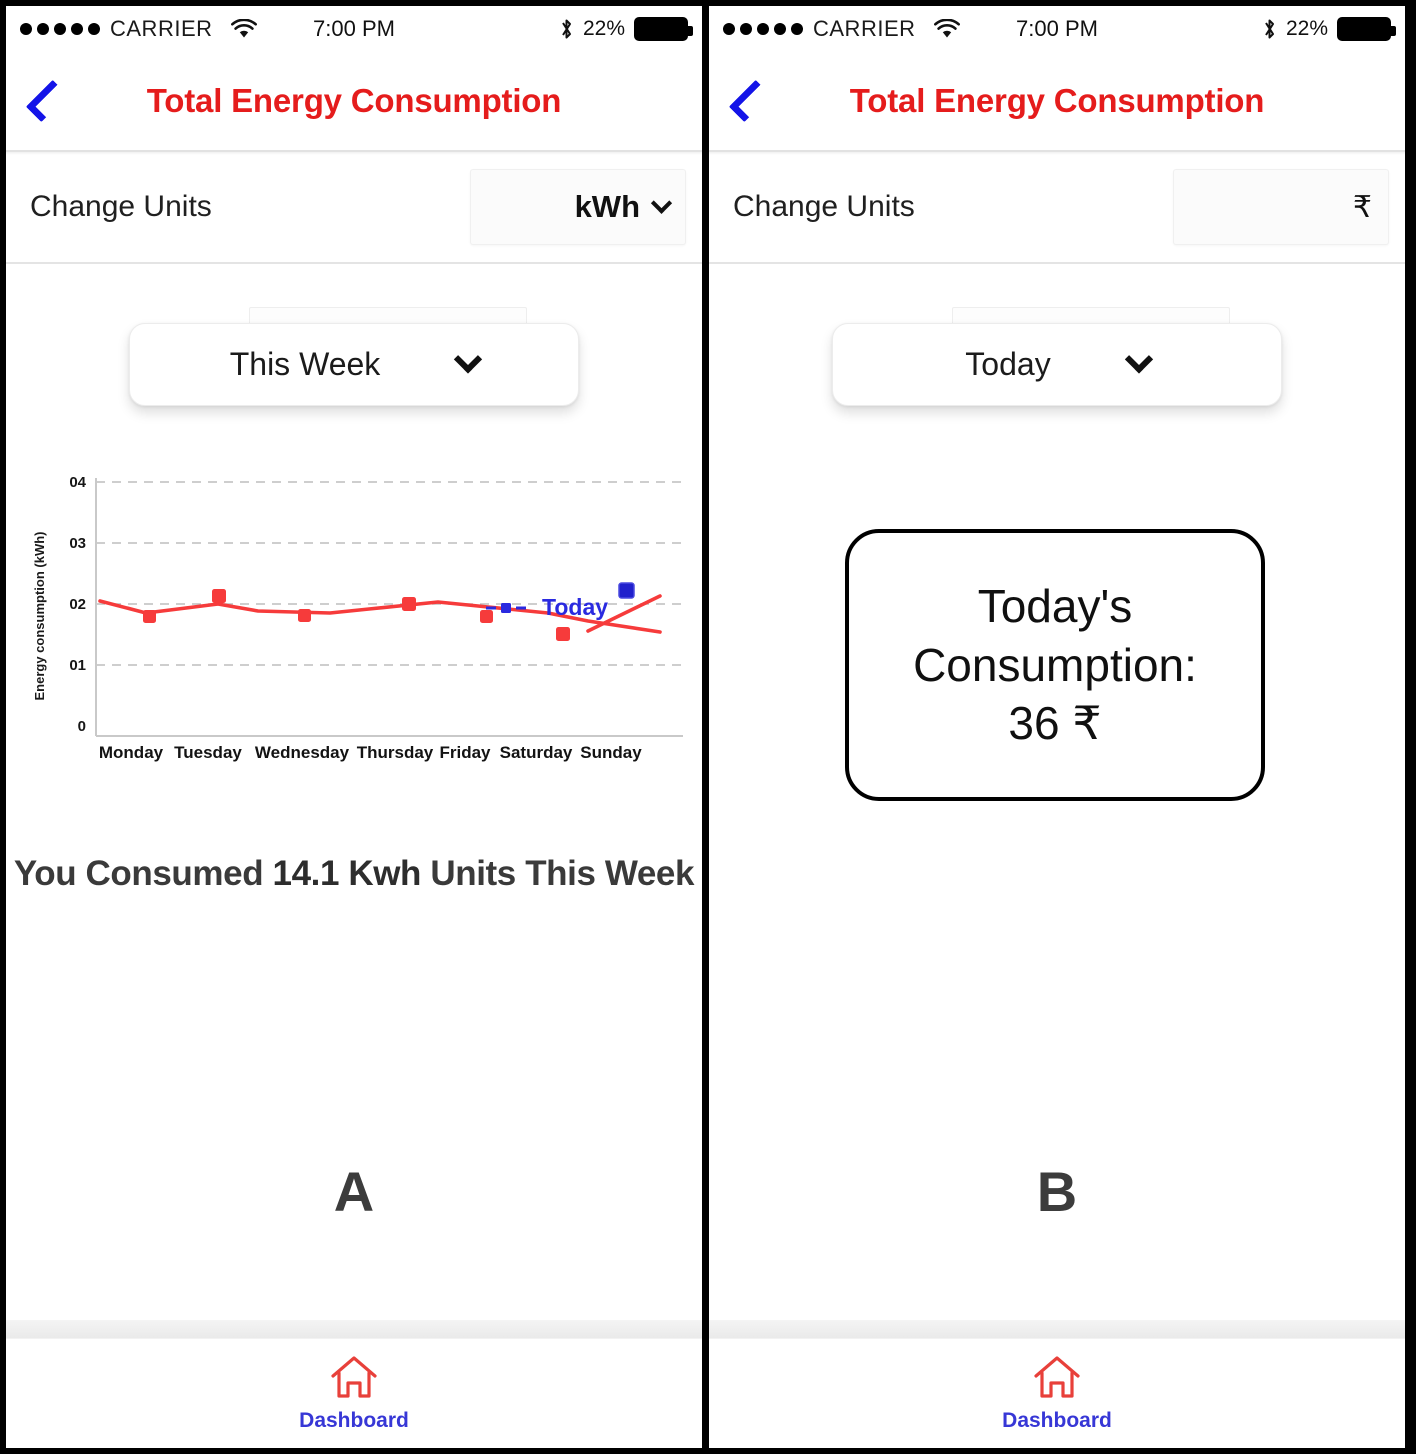 Image resolution: width=1416 pixels, height=1454 pixels. I want to click on period-dropdown-b: Today, so click(1057, 364).